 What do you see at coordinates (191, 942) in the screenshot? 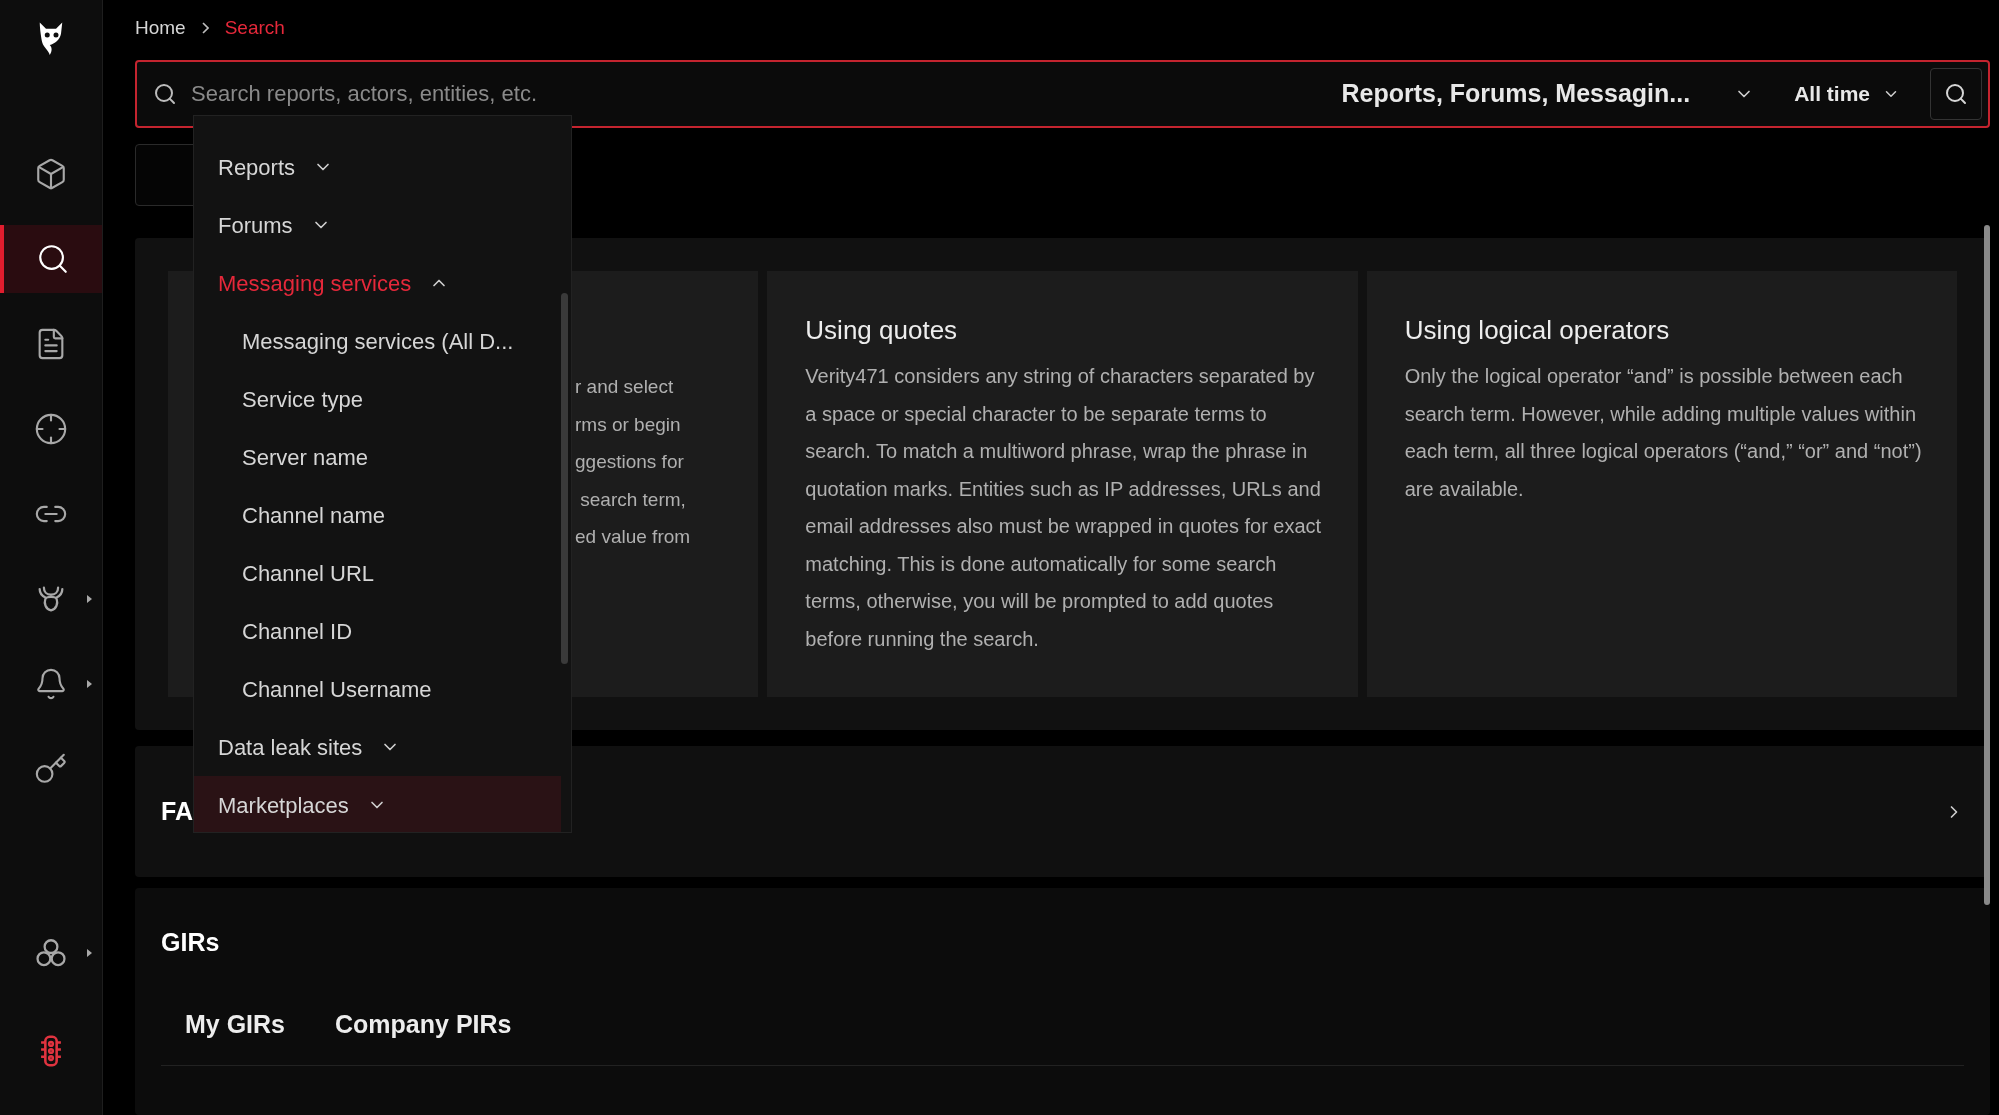
I see `girs-title: GIRs` at bounding box center [191, 942].